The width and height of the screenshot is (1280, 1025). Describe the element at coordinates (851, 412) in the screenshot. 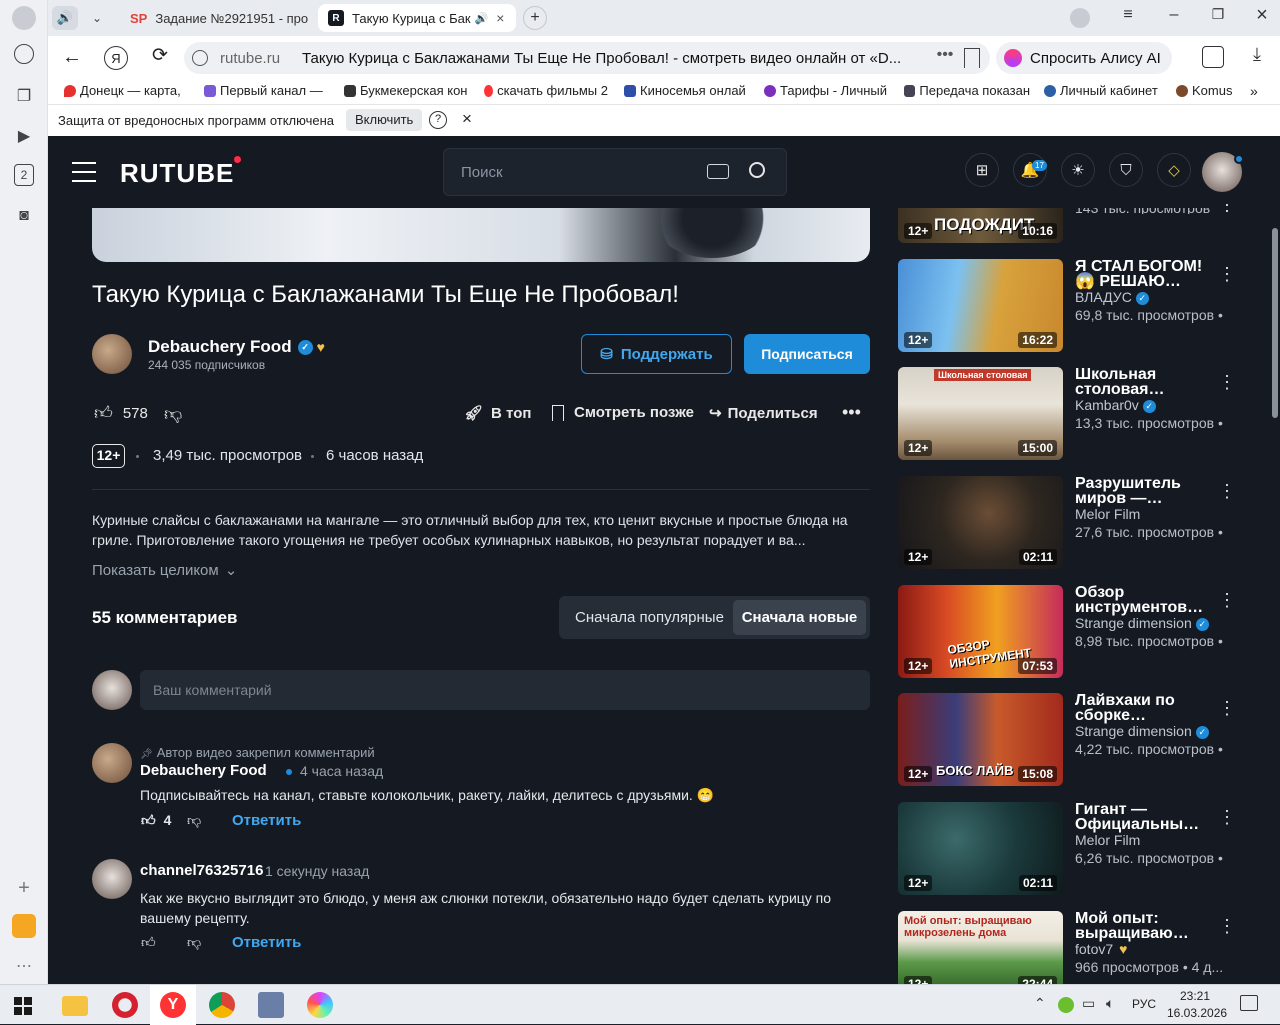

I see `video-more-icon: •••` at that location.